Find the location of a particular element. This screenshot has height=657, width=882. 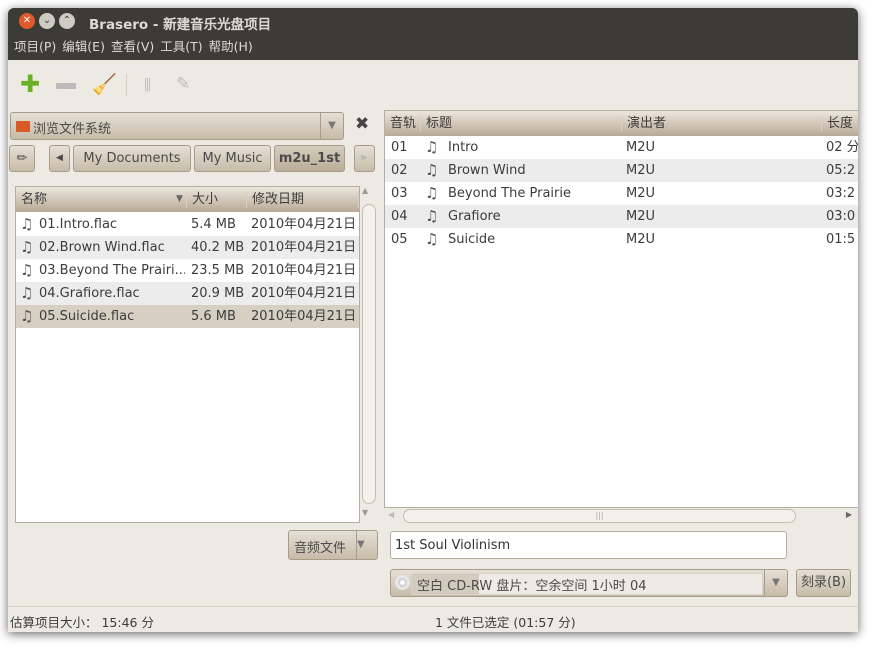

track-list-header: 音轨 标题 演出者 长度 is located at coordinates (621, 123).